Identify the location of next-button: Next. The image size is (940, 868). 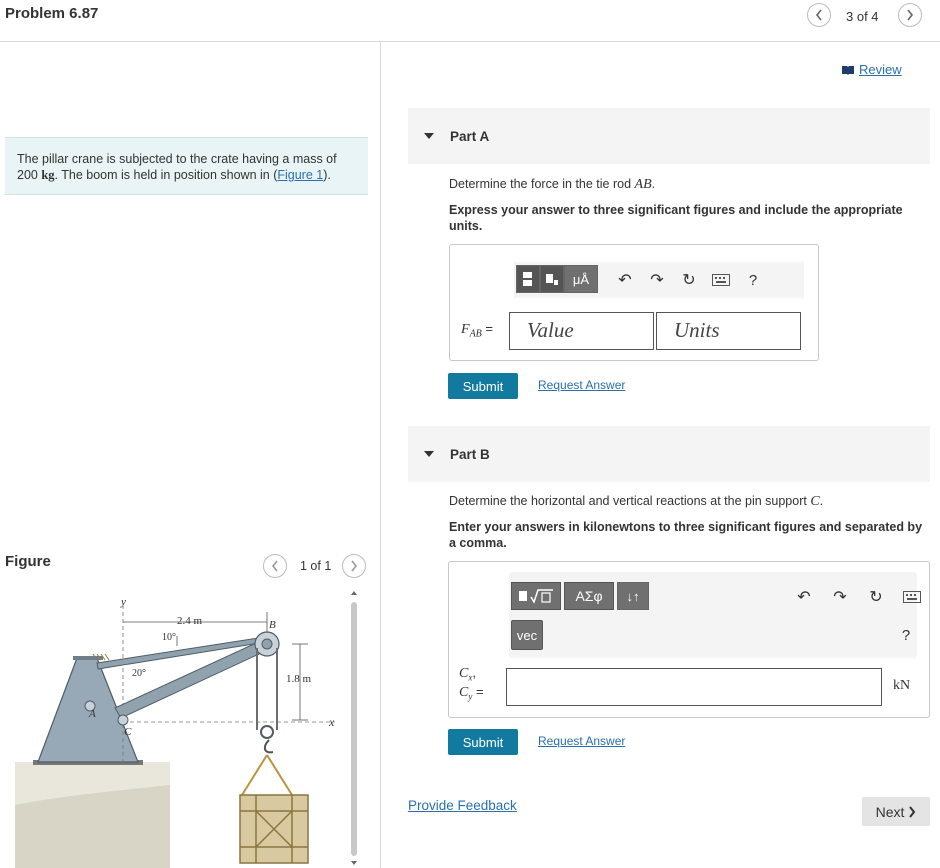
(896, 811).